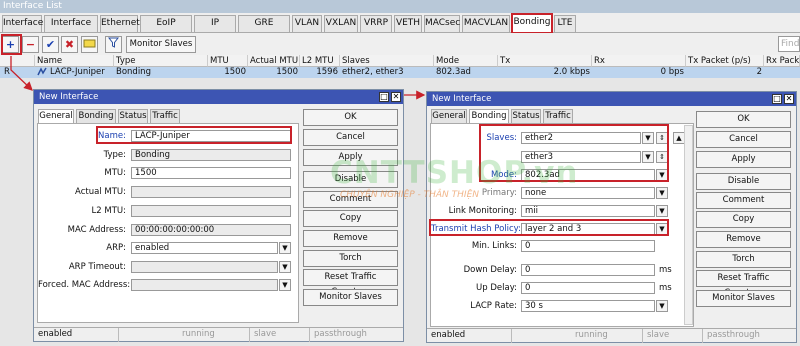  Describe the element at coordinates (588, 270) in the screenshot. I see `down-delay-input: 0` at that location.